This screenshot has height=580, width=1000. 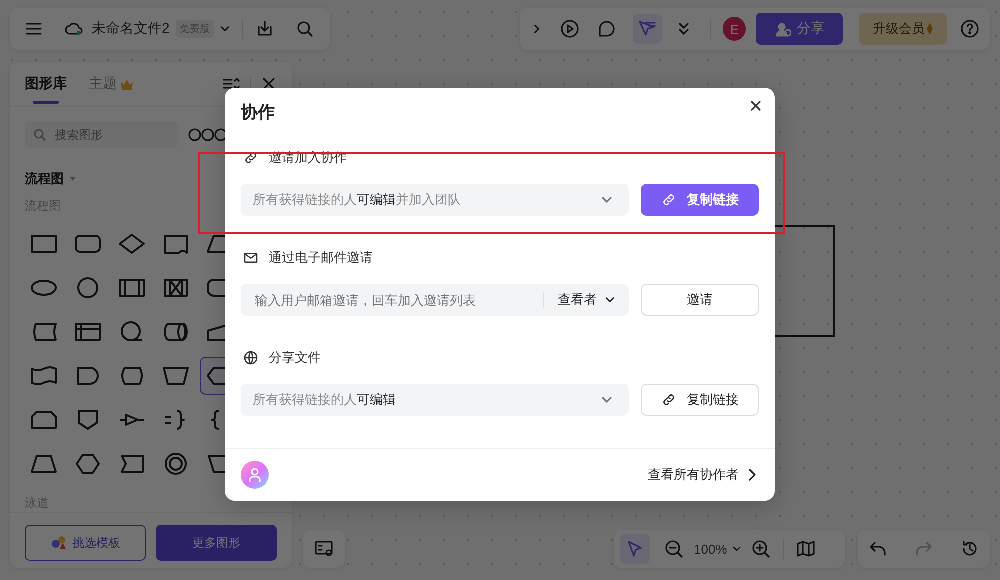 I want to click on view-collaborators-link: 查看所有协作者, so click(x=703, y=475).